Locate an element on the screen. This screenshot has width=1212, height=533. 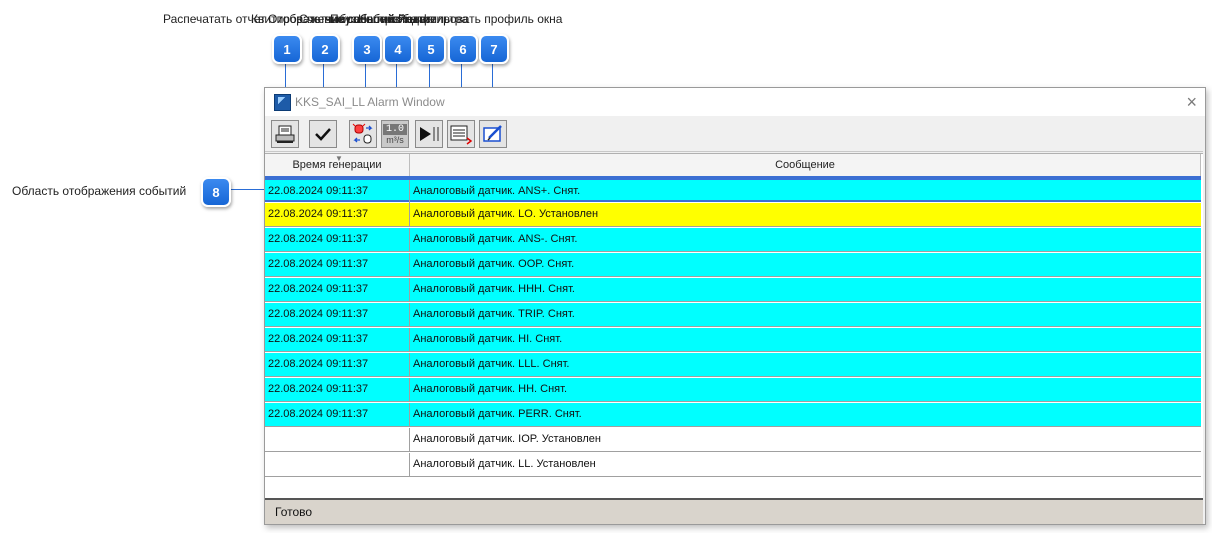
cell-message: Аналоговый датчик. HH. Снят. is located at coordinates (490, 389).